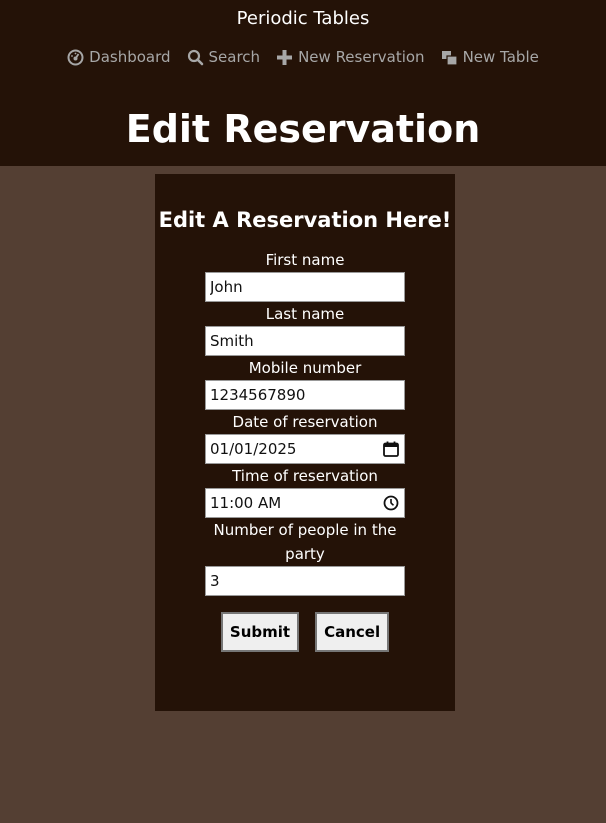 Image resolution: width=606 pixels, height=823 pixels. I want to click on nav-dashboard: Dashboard, so click(119, 57).